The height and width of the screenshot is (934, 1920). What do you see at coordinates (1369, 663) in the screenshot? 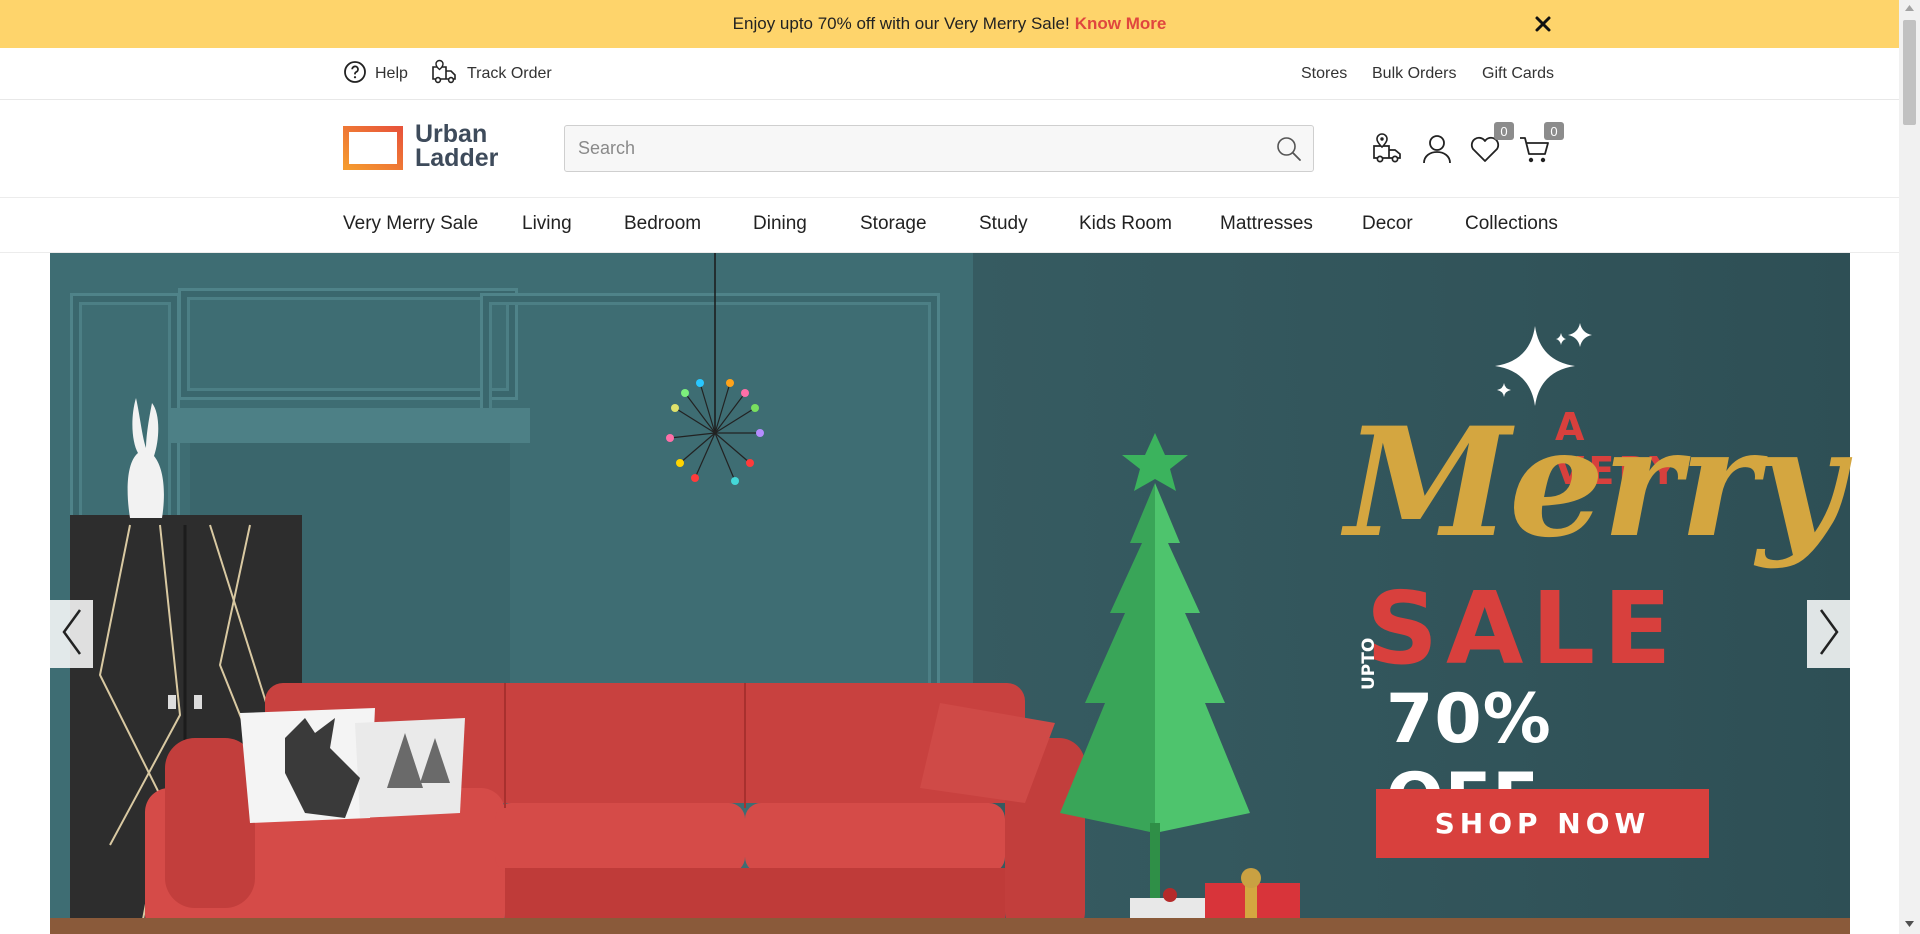
I see `sale-upto: UPTO` at bounding box center [1369, 663].